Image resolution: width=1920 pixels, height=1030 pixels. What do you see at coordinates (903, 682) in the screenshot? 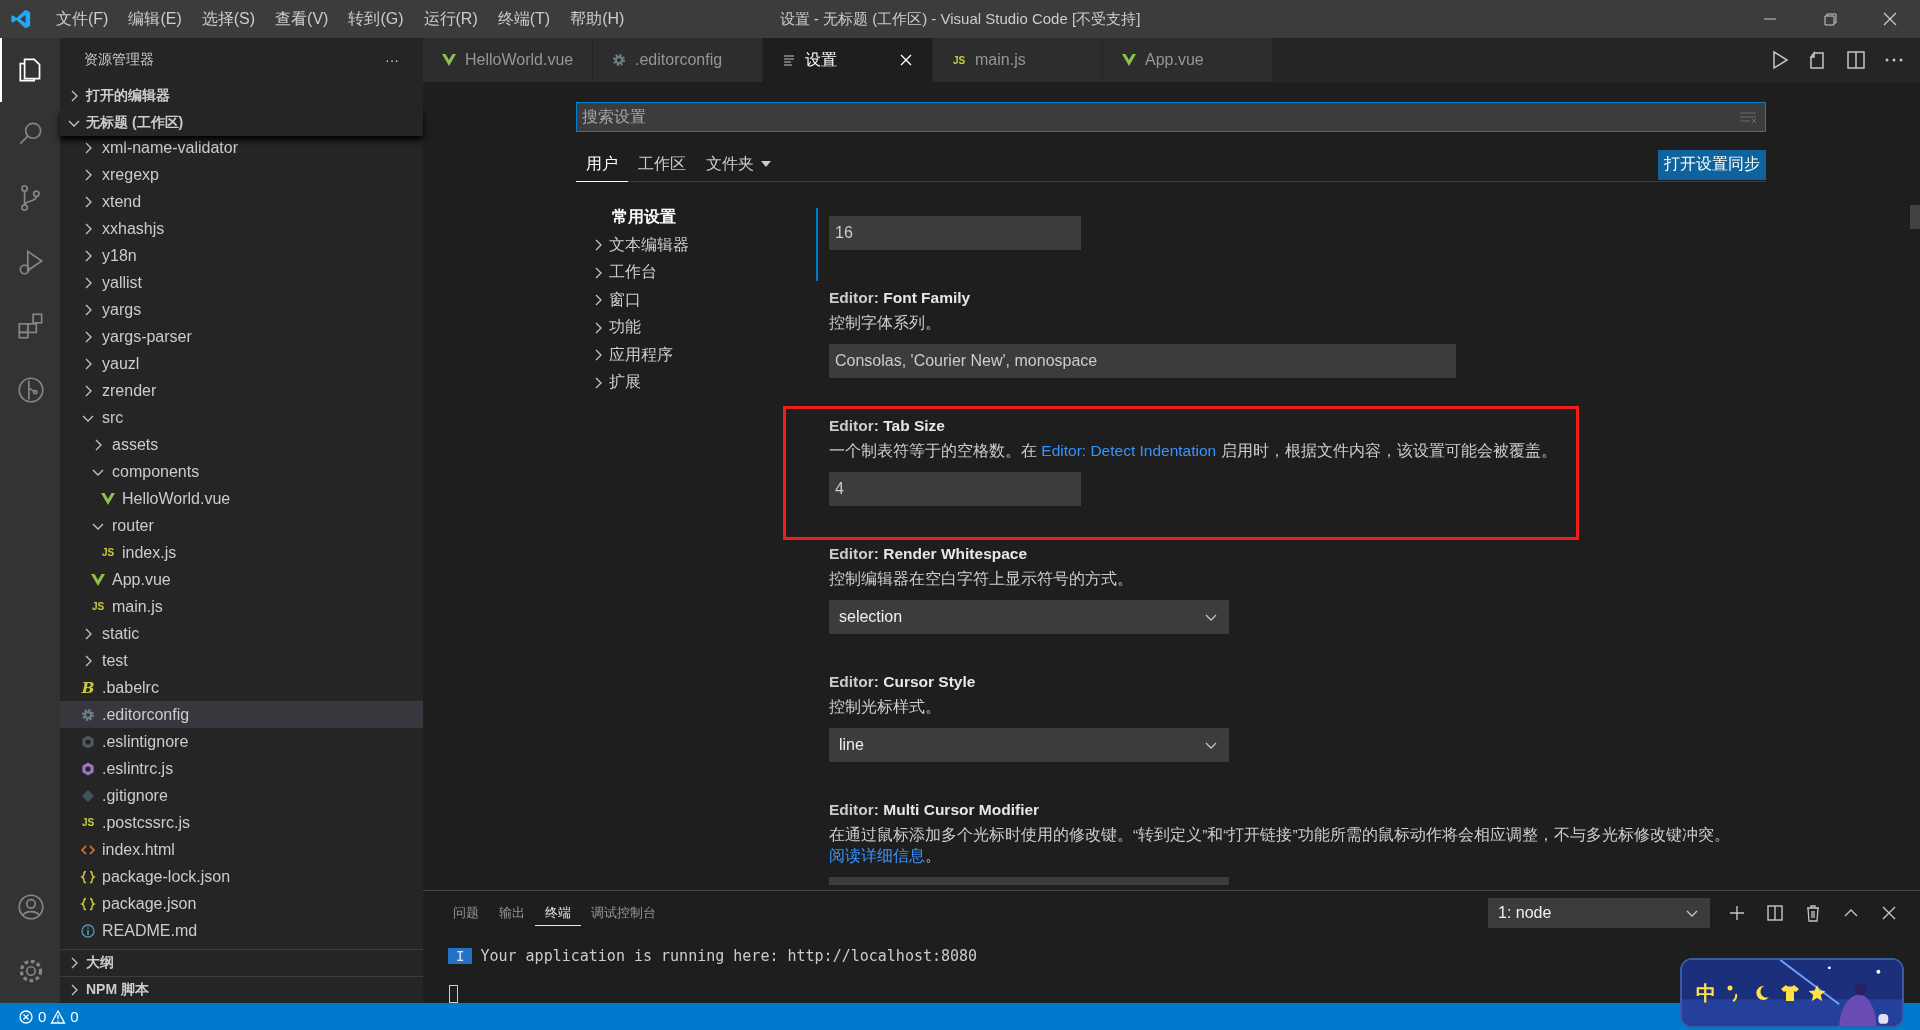
I see `setting-title: Editor: Cursor Style` at bounding box center [903, 682].